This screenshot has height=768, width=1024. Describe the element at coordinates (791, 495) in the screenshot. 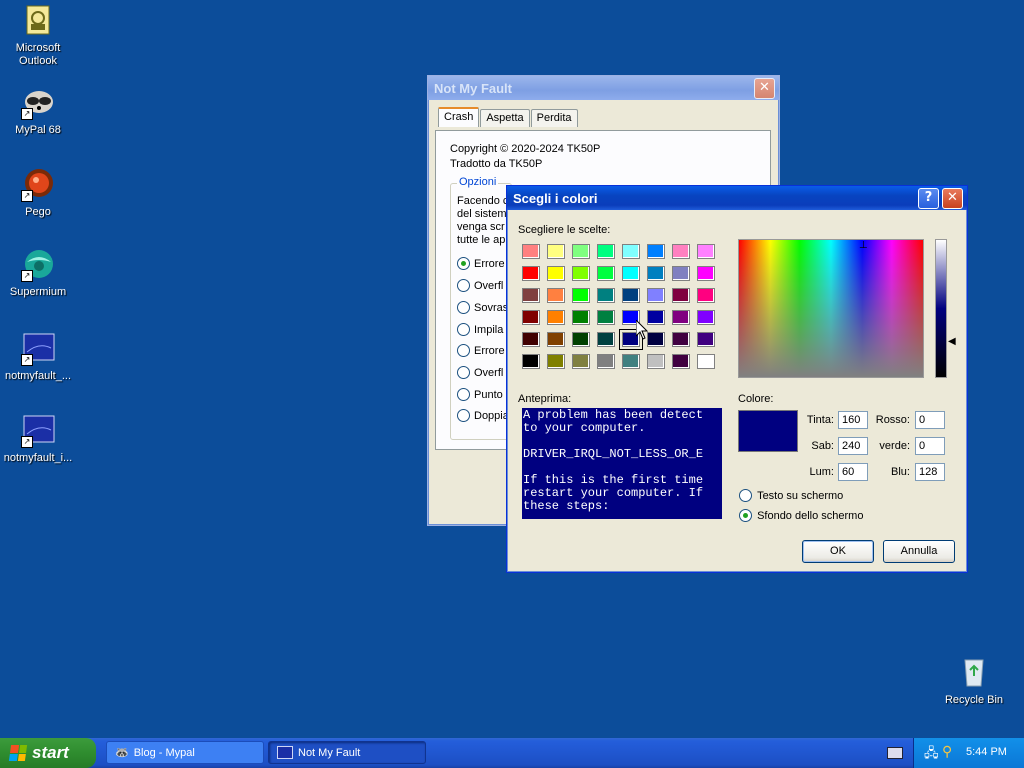

I see `target-screen-text-option: Testo su schermo` at that location.